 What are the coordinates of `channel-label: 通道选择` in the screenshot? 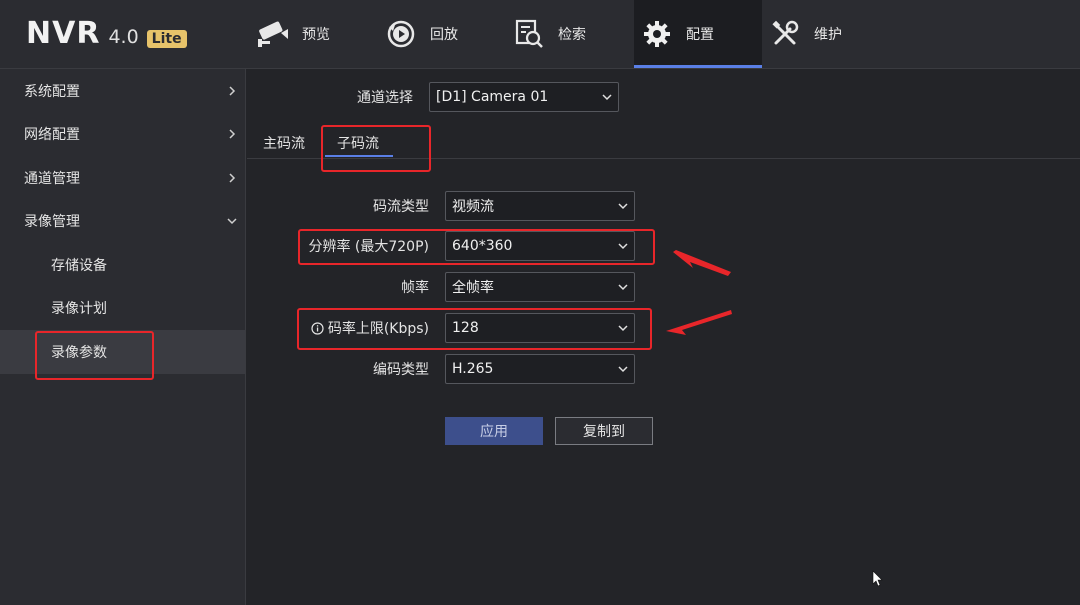 It's located at (385, 98).